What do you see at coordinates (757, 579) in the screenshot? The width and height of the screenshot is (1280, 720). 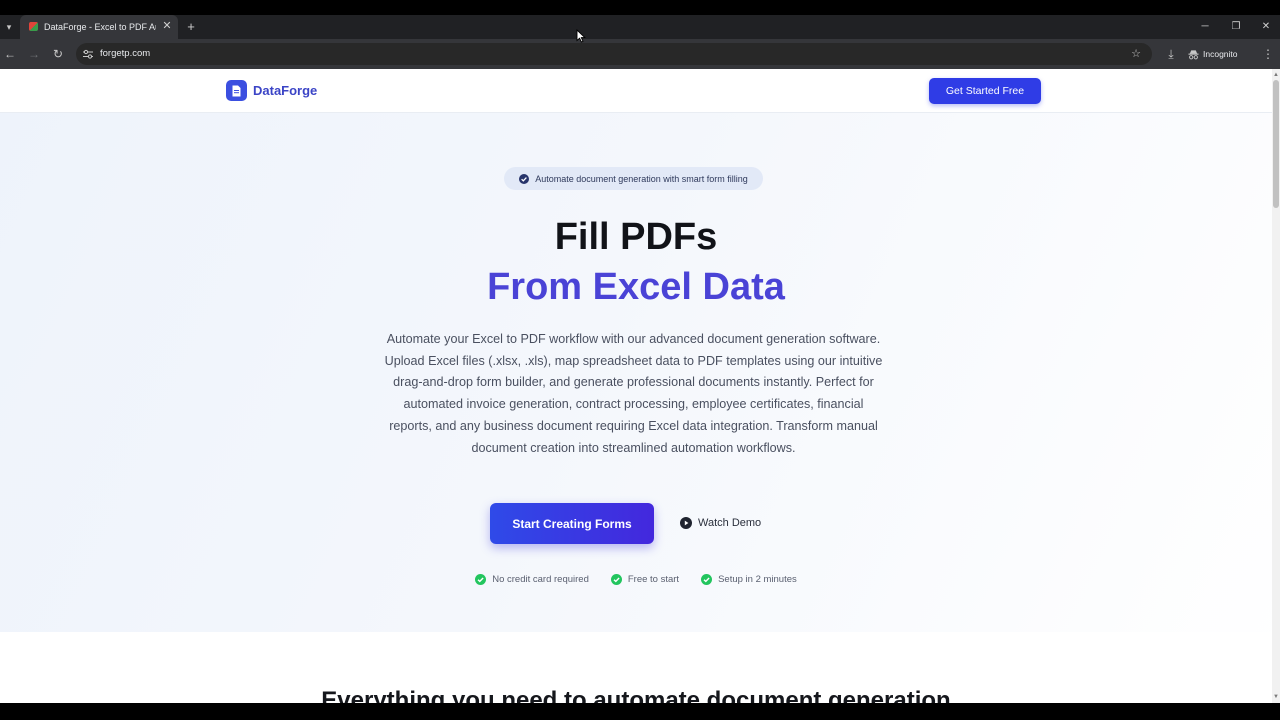 I see `check-label: Setup in 2 minutes` at bounding box center [757, 579].